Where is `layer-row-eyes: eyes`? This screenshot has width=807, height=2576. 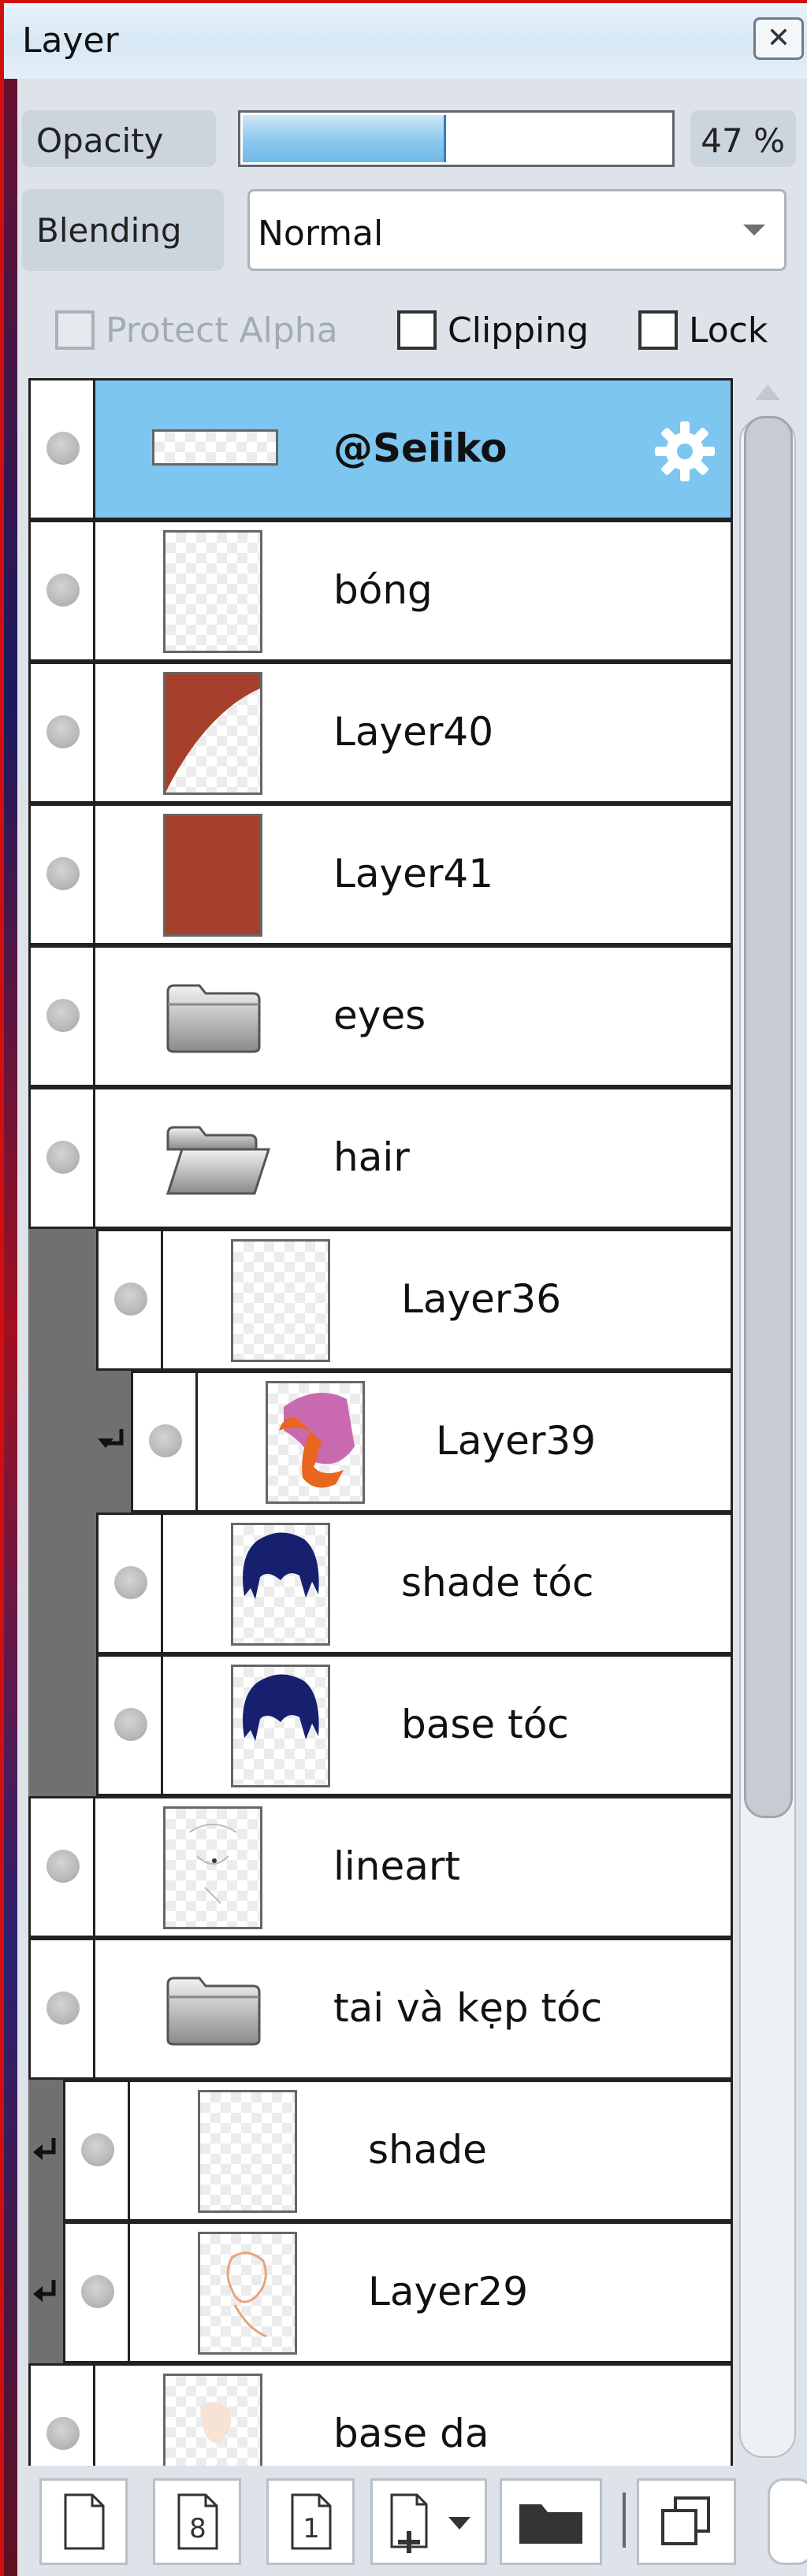
layer-row-eyes: eyes is located at coordinates (380, 1016).